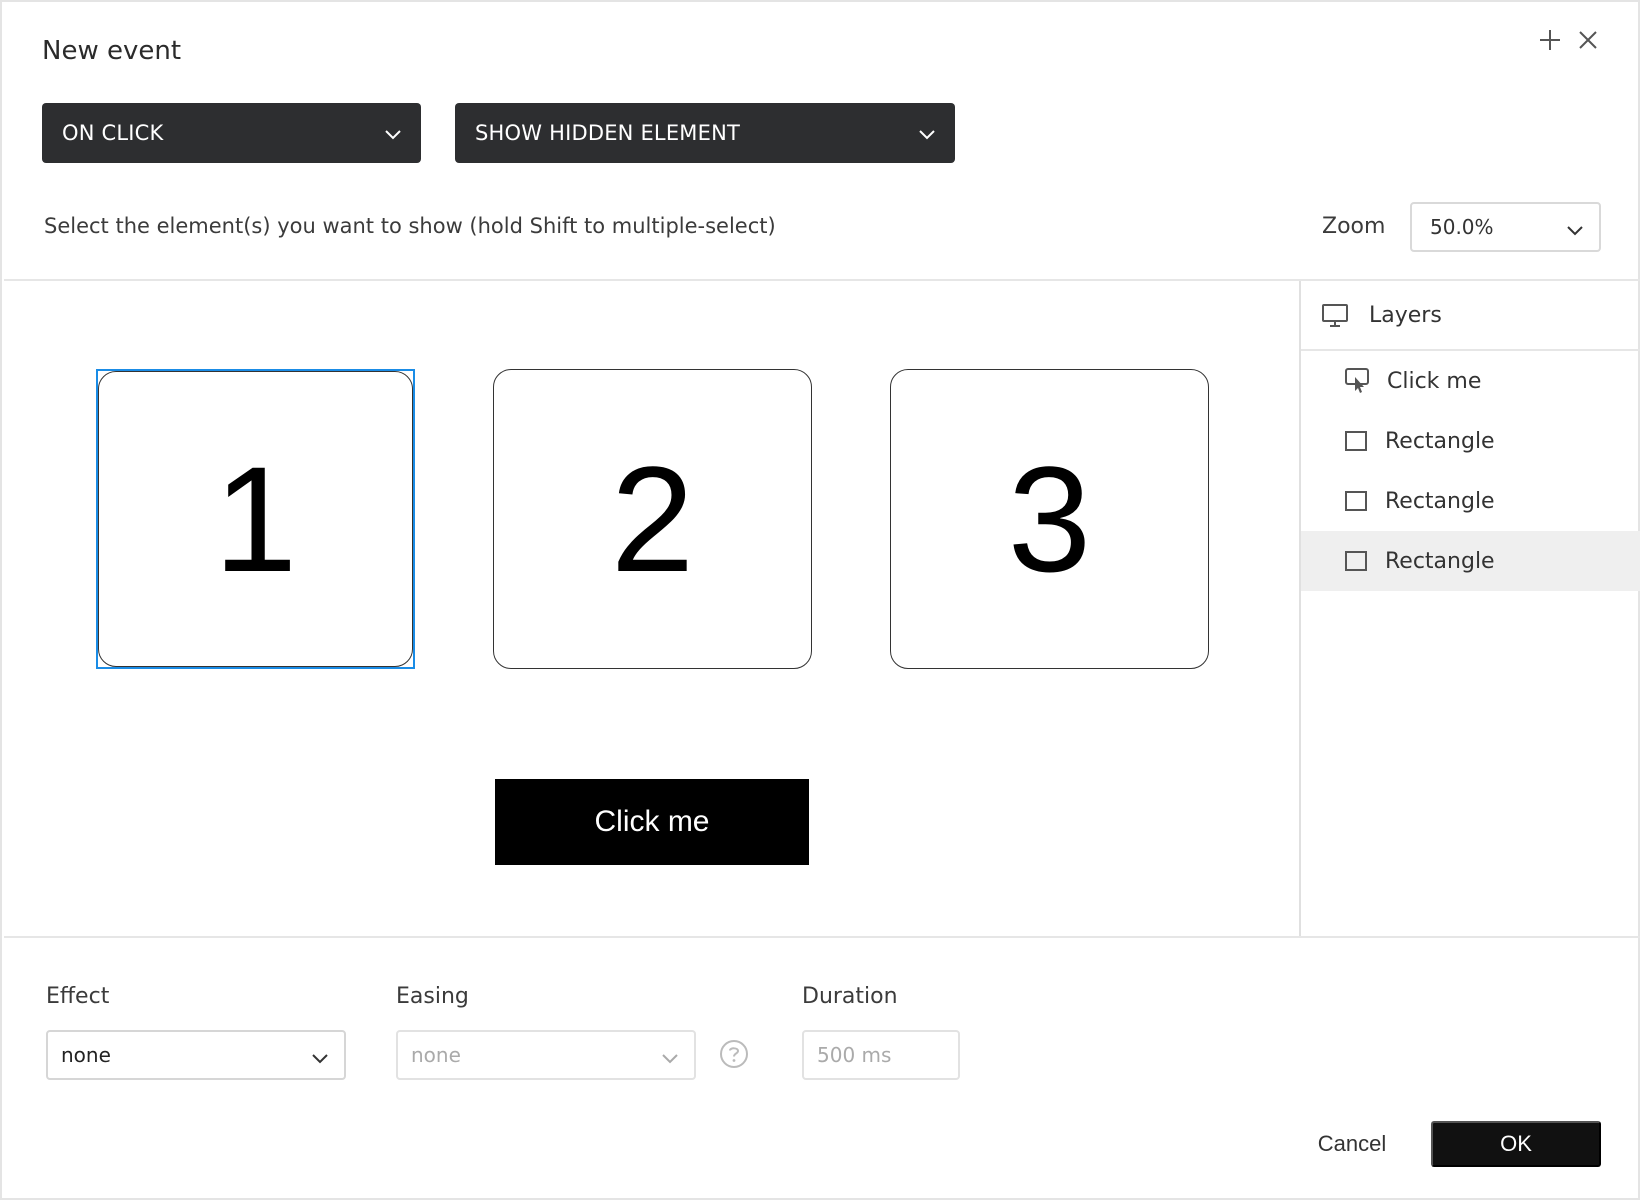  Describe the element at coordinates (1405, 315) in the screenshot. I see `layers-title: Layers` at that location.